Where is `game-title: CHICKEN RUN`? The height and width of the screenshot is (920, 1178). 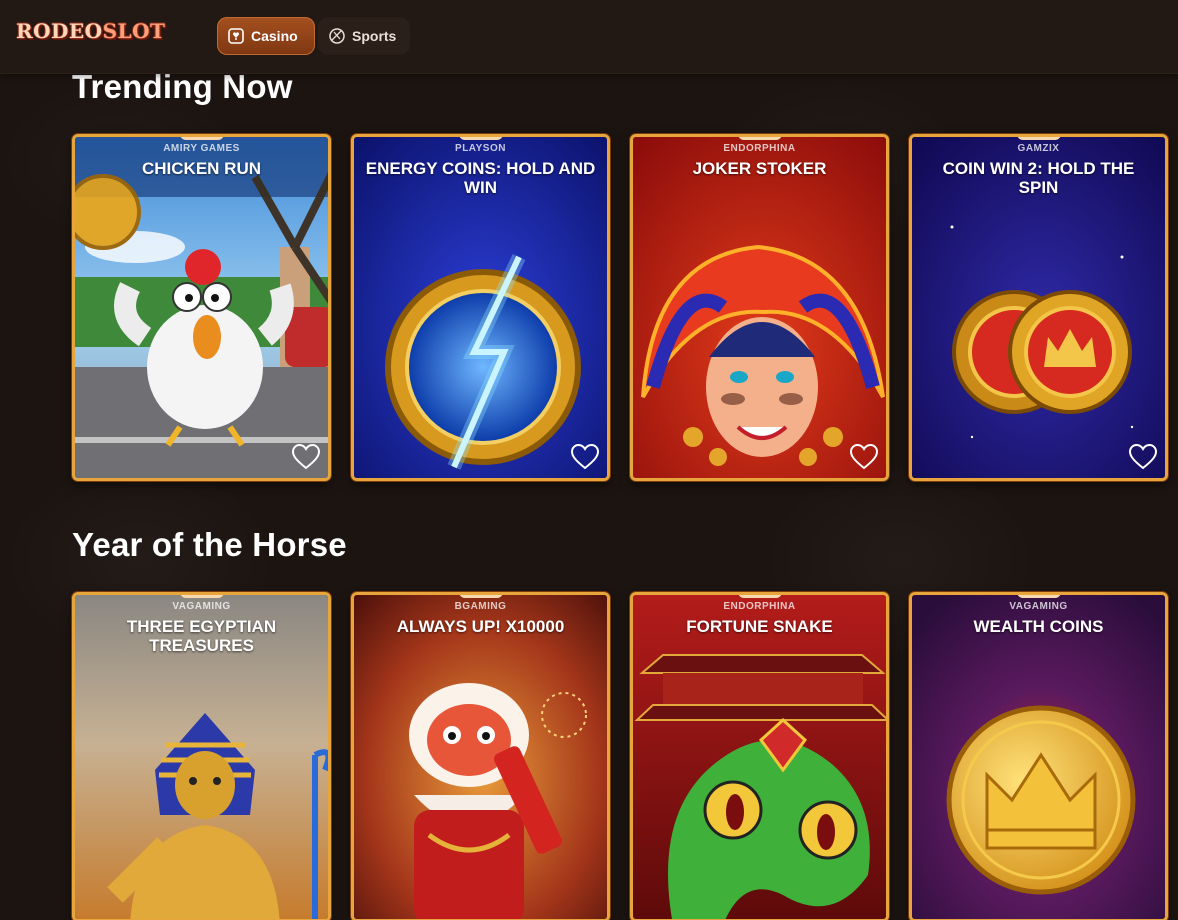
game-title: CHICKEN RUN is located at coordinates (201, 168).